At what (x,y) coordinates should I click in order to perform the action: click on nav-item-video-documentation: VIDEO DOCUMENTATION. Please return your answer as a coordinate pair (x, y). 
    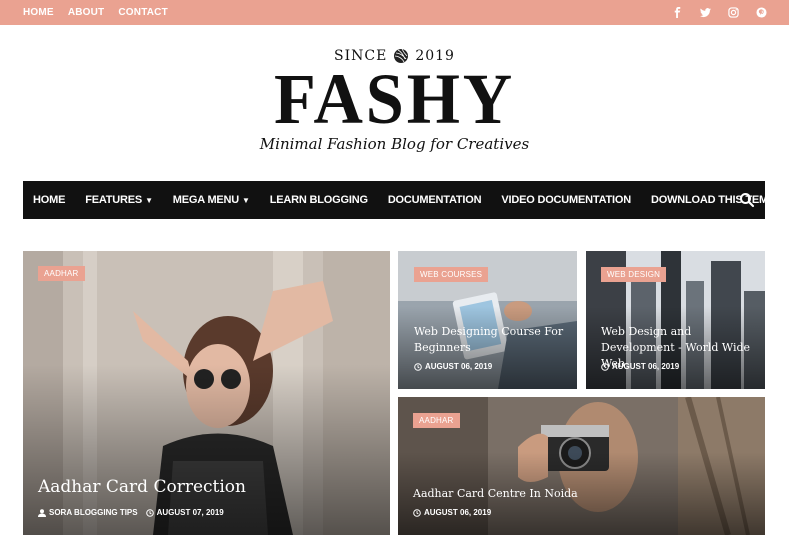
    Looking at the image, I should click on (566, 200).